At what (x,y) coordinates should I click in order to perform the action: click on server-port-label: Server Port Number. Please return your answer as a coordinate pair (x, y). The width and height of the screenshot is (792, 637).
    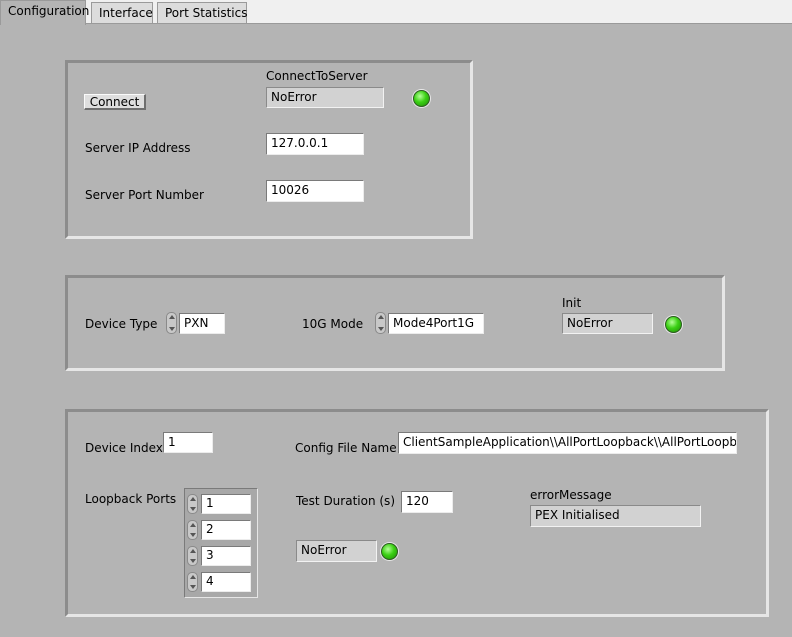
    Looking at the image, I should click on (144, 195).